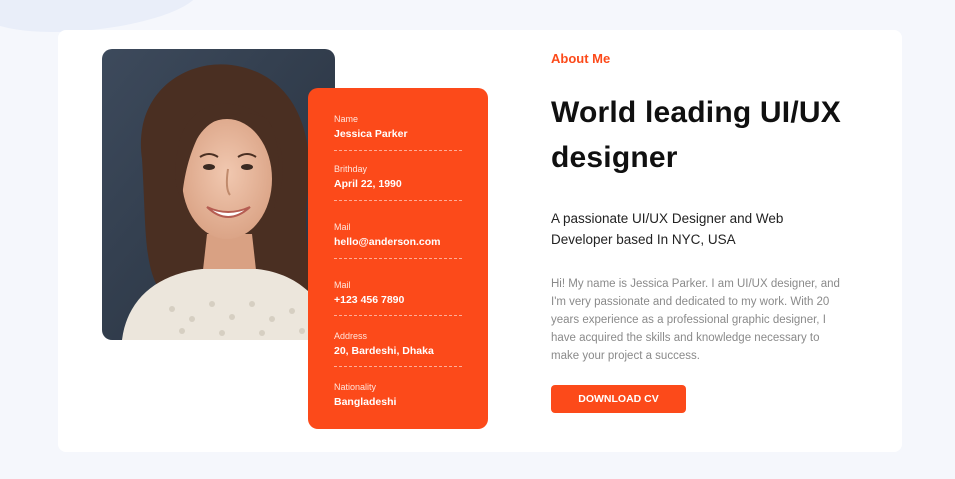 The width and height of the screenshot is (955, 479). I want to click on title-line: World leading UI/UX, so click(696, 112).